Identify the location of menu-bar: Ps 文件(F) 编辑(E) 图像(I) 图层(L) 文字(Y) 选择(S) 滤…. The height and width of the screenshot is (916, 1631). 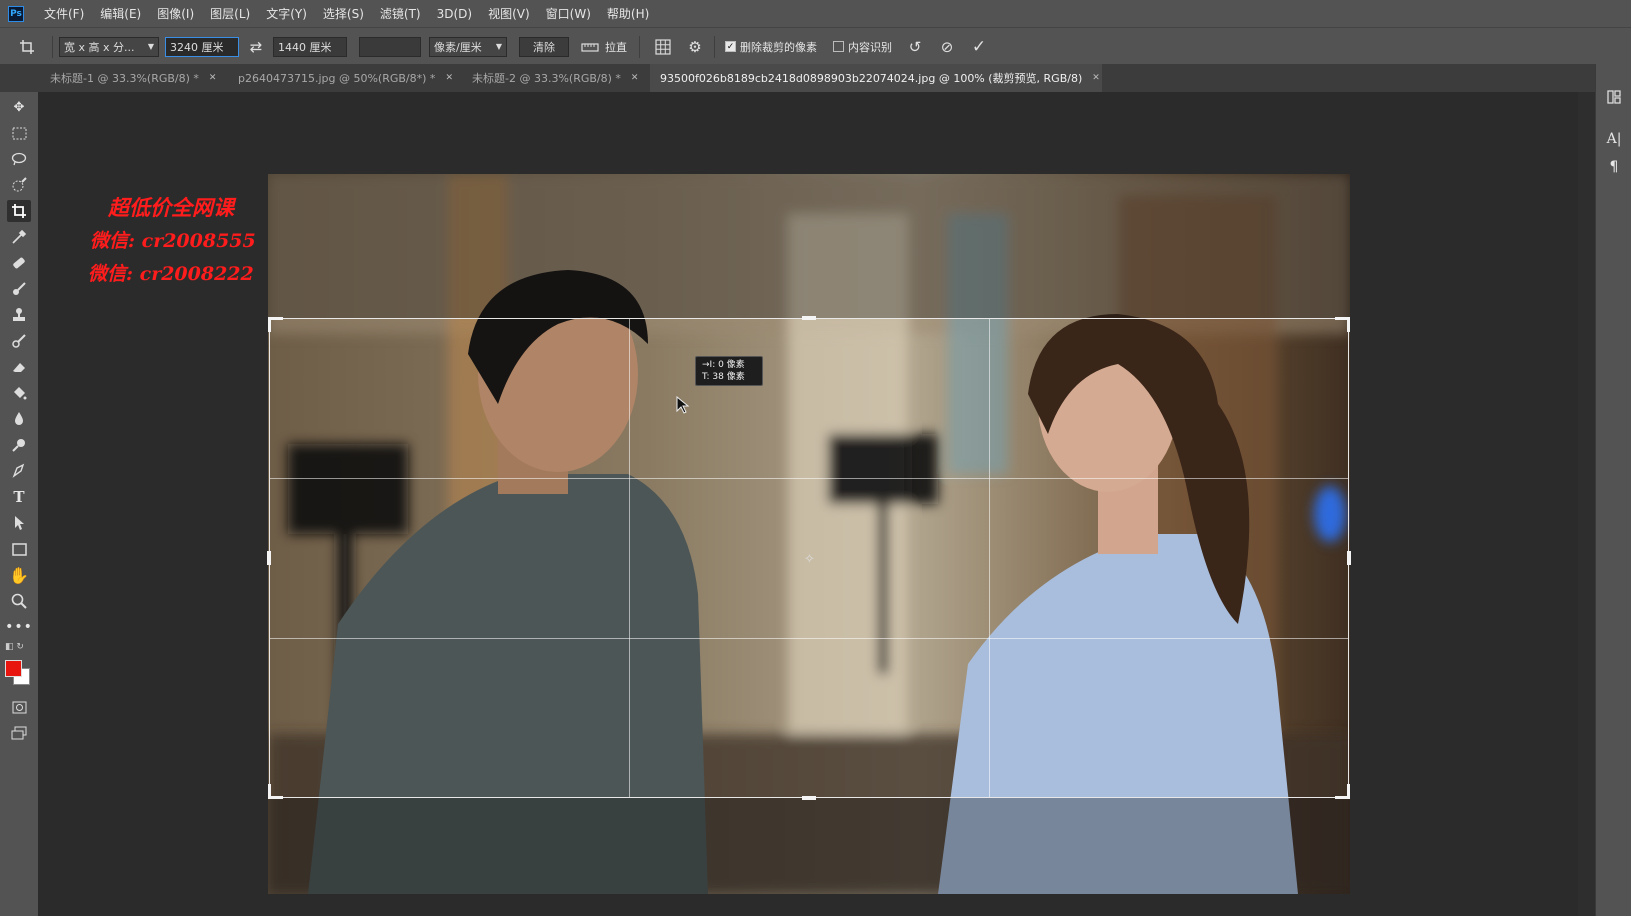
(815, 13).